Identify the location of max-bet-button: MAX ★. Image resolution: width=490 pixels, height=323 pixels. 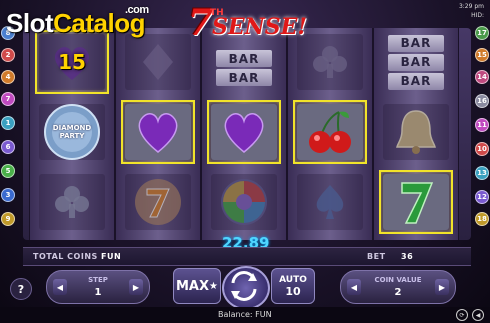
(197, 286).